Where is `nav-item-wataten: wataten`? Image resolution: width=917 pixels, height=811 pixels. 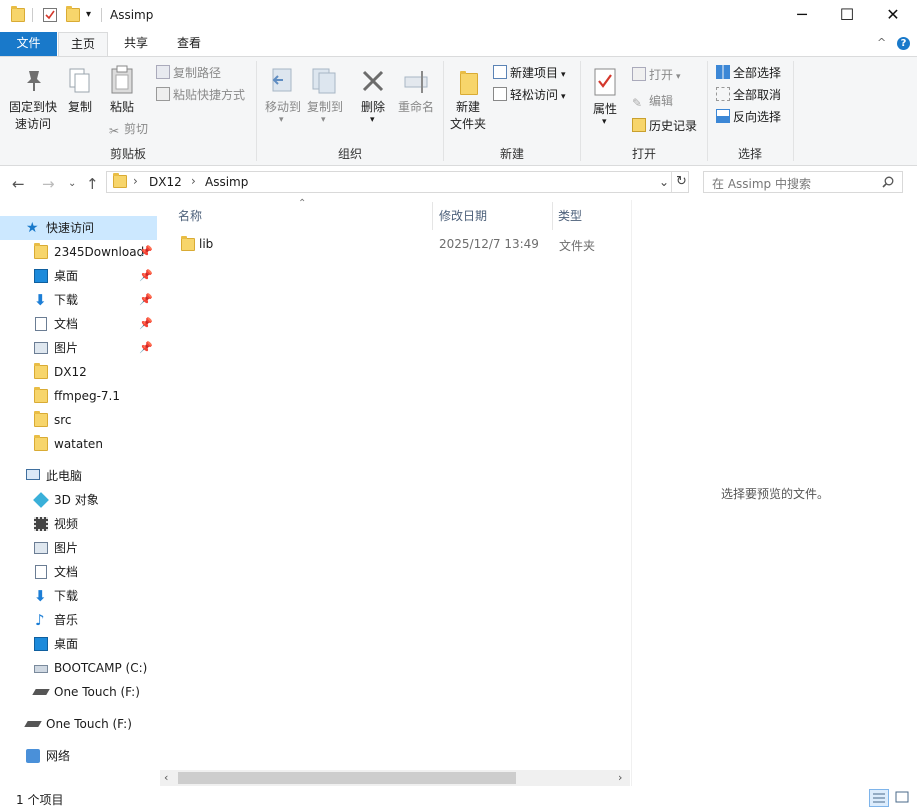
nav-item-wataten: wataten is located at coordinates (78, 444).